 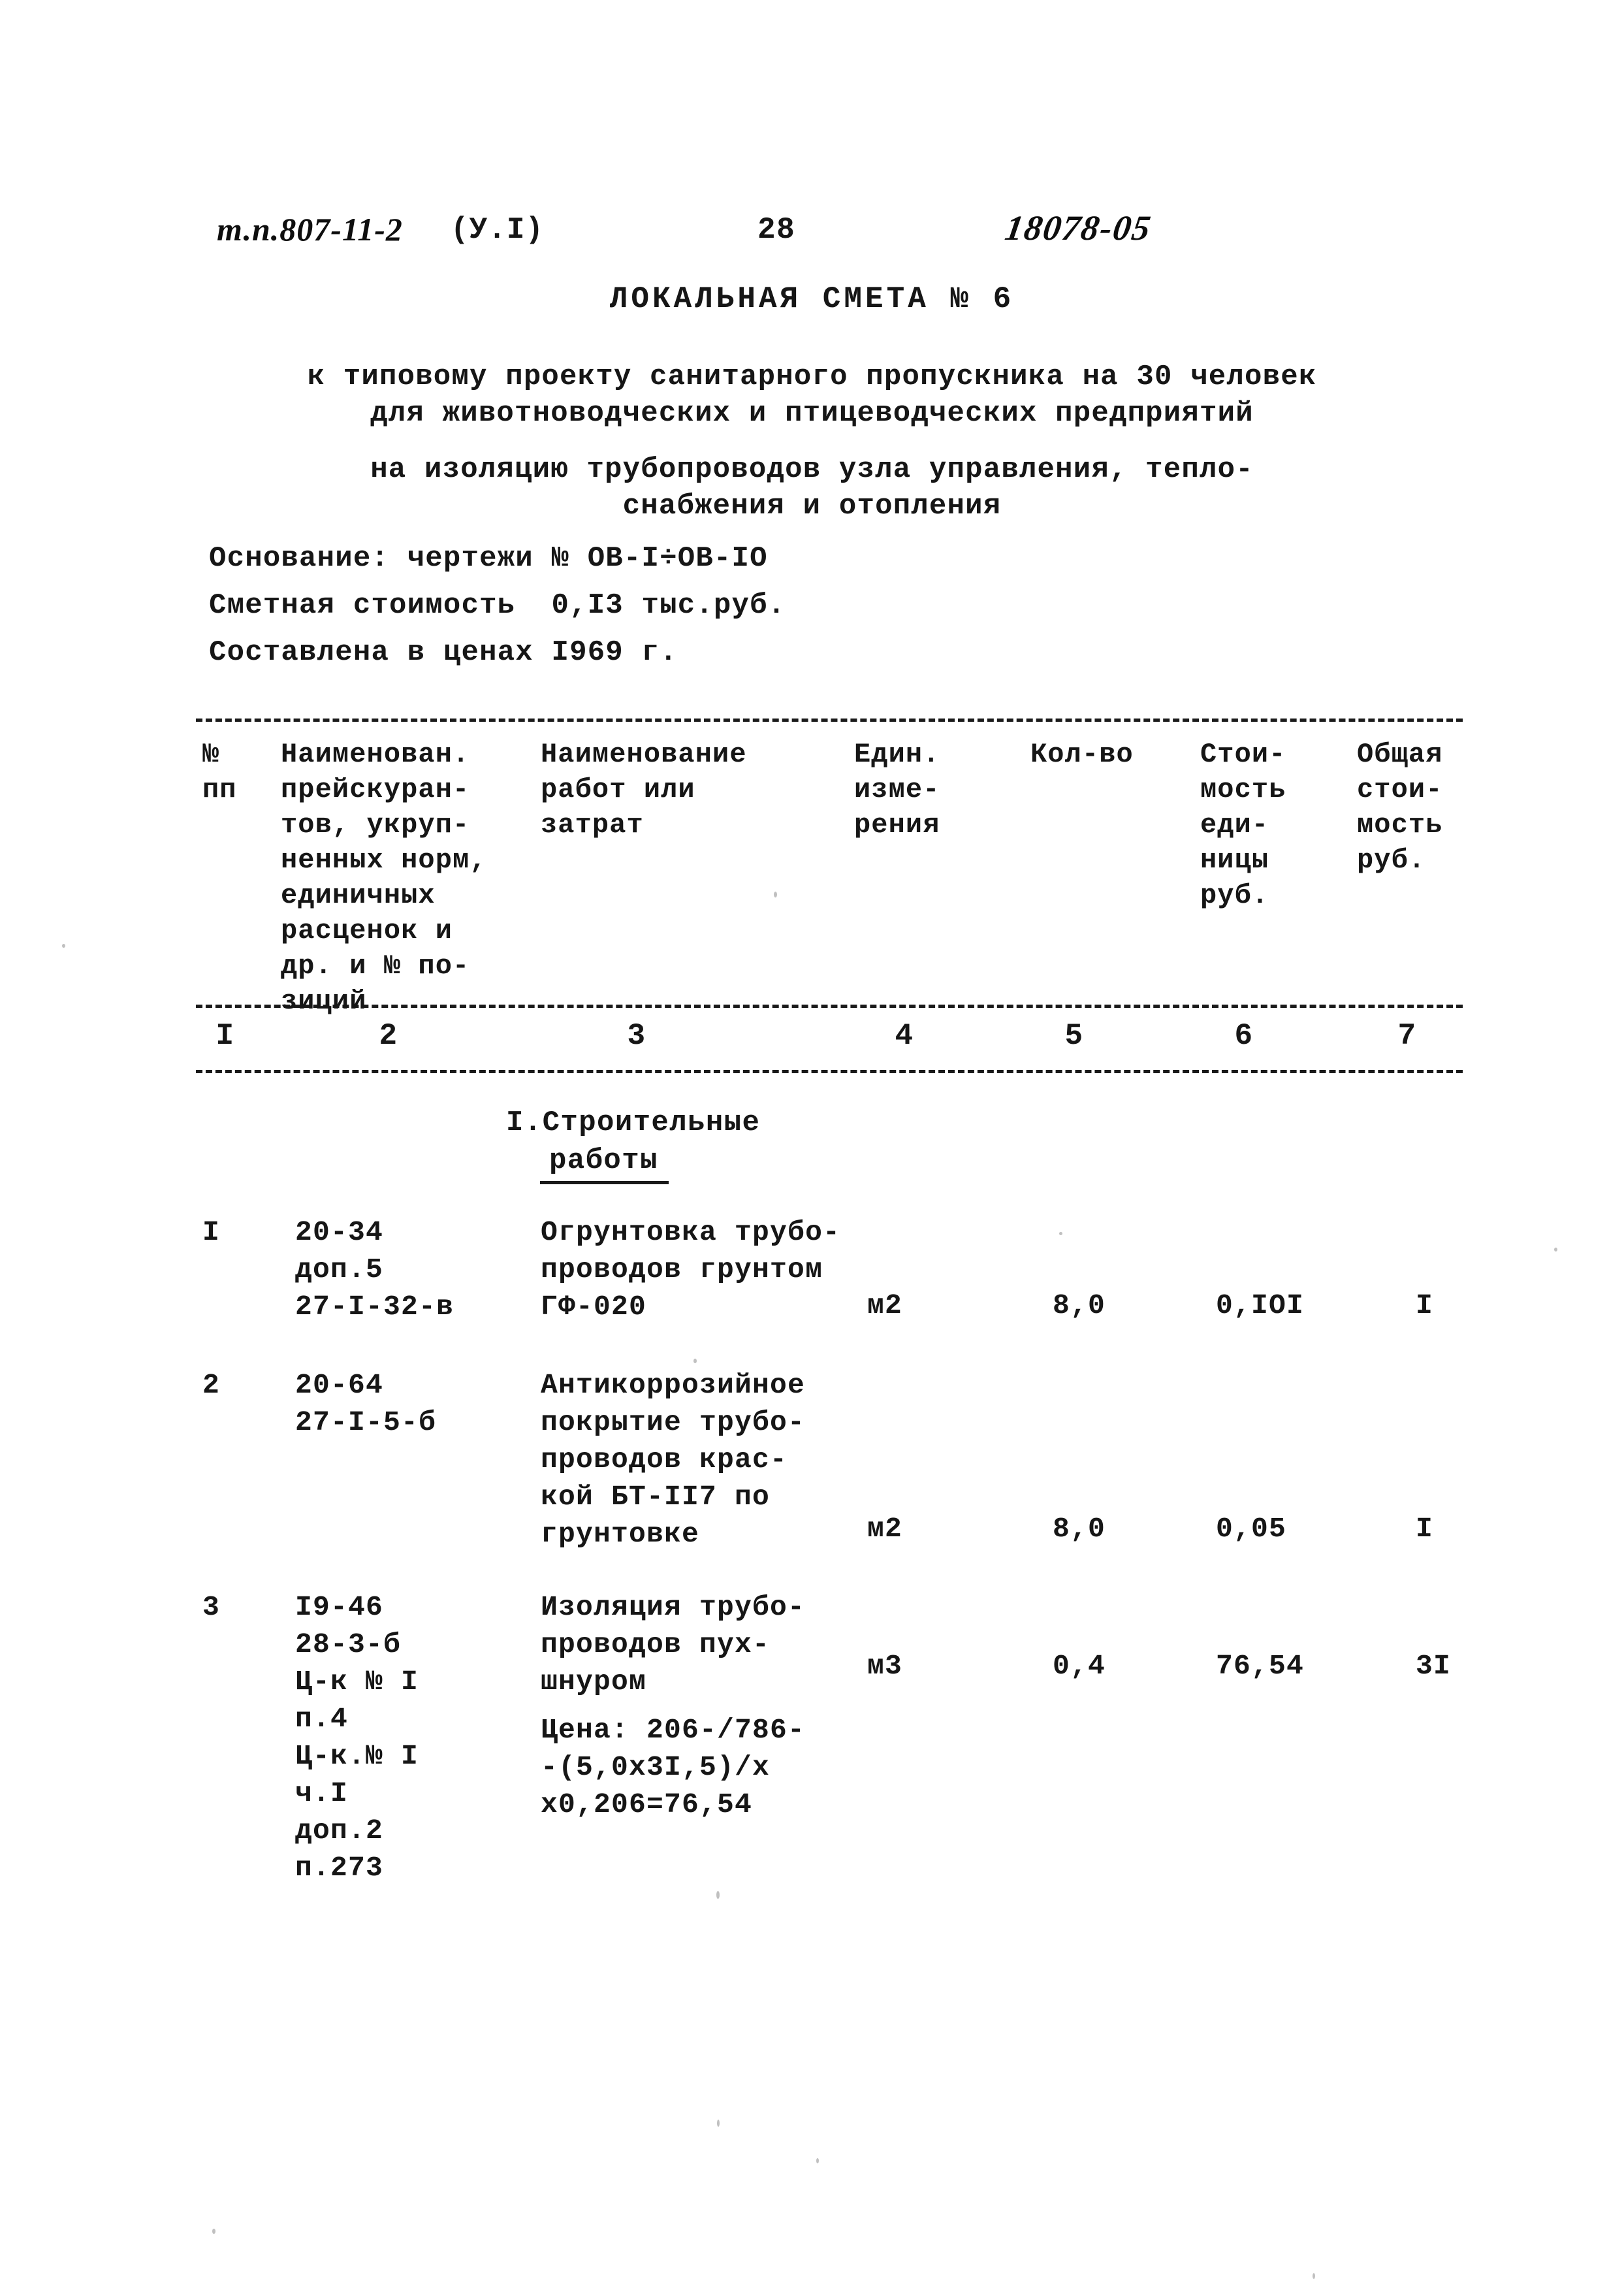 I want to click on table-row-code: 20-34 доп.5 27-I-32-в, so click(x=374, y=1269).